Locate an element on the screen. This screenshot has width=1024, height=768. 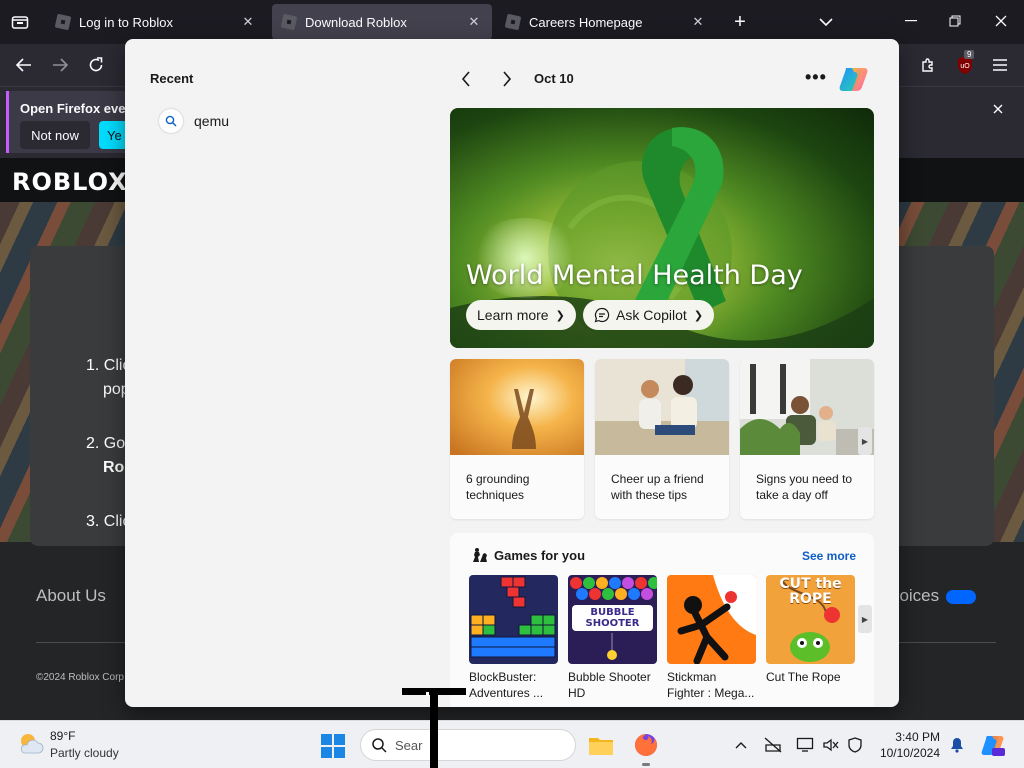
previous-day-chevron-icon is located at coordinates (466, 79).